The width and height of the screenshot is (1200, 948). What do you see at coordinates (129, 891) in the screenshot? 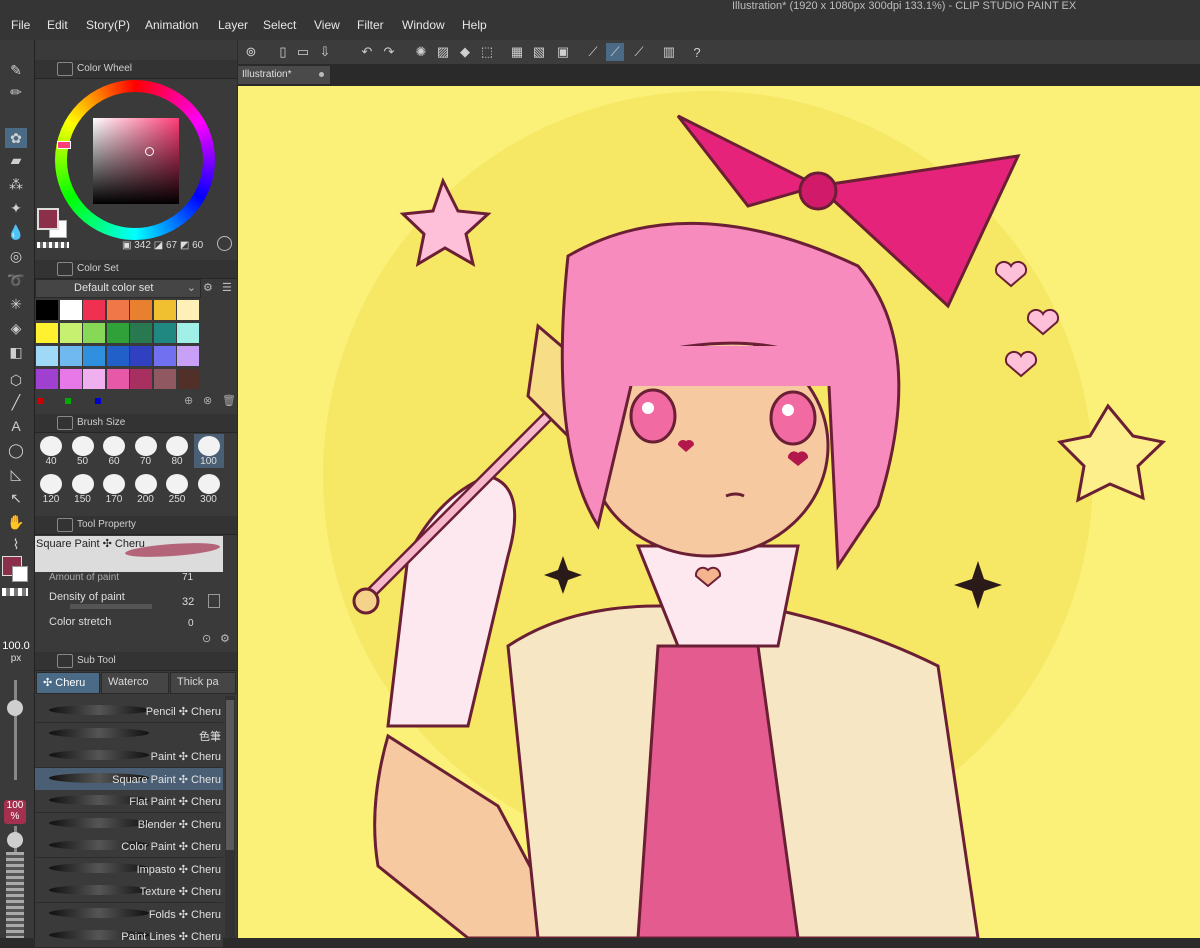
I see `sub-tool-brush-item: Texture ✣ Cheru` at bounding box center [129, 891].